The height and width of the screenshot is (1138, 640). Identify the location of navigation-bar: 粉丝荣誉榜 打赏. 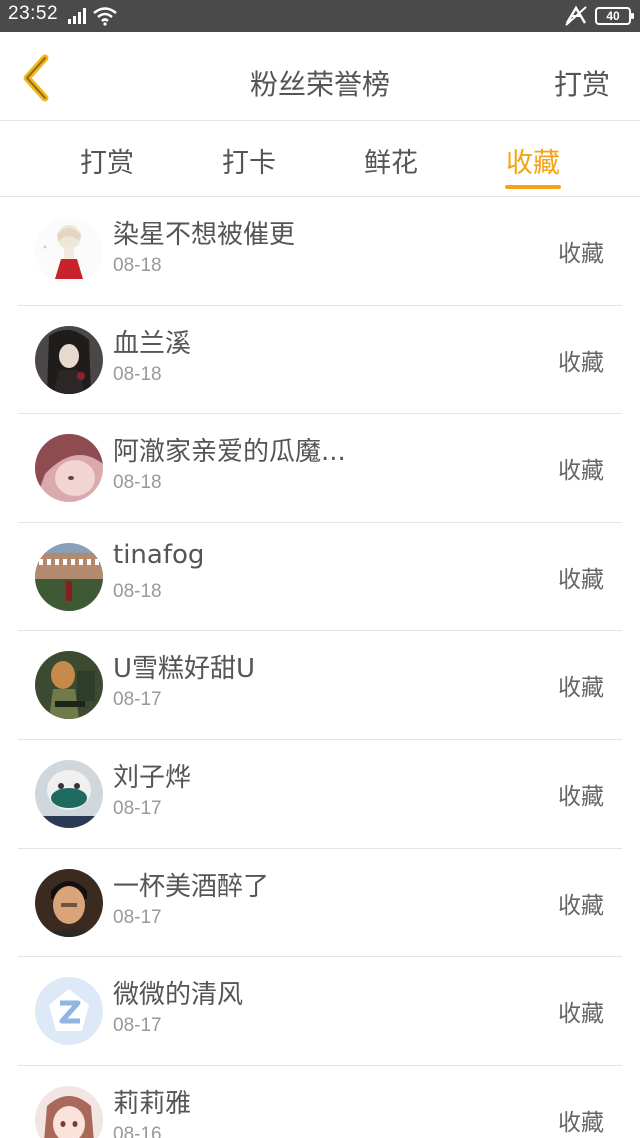
(320, 76).